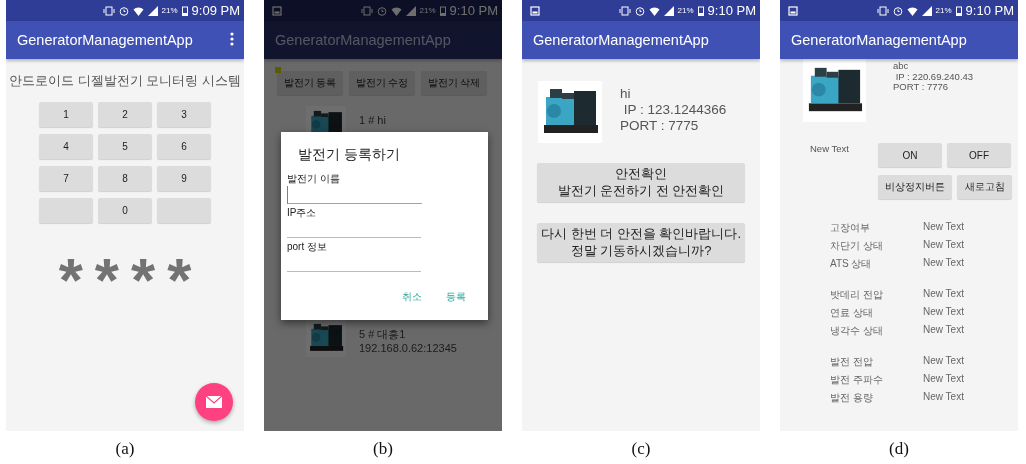 The image size is (1026, 464). Describe the element at coordinates (626, 94) in the screenshot. I see `device-name: hi` at that location.